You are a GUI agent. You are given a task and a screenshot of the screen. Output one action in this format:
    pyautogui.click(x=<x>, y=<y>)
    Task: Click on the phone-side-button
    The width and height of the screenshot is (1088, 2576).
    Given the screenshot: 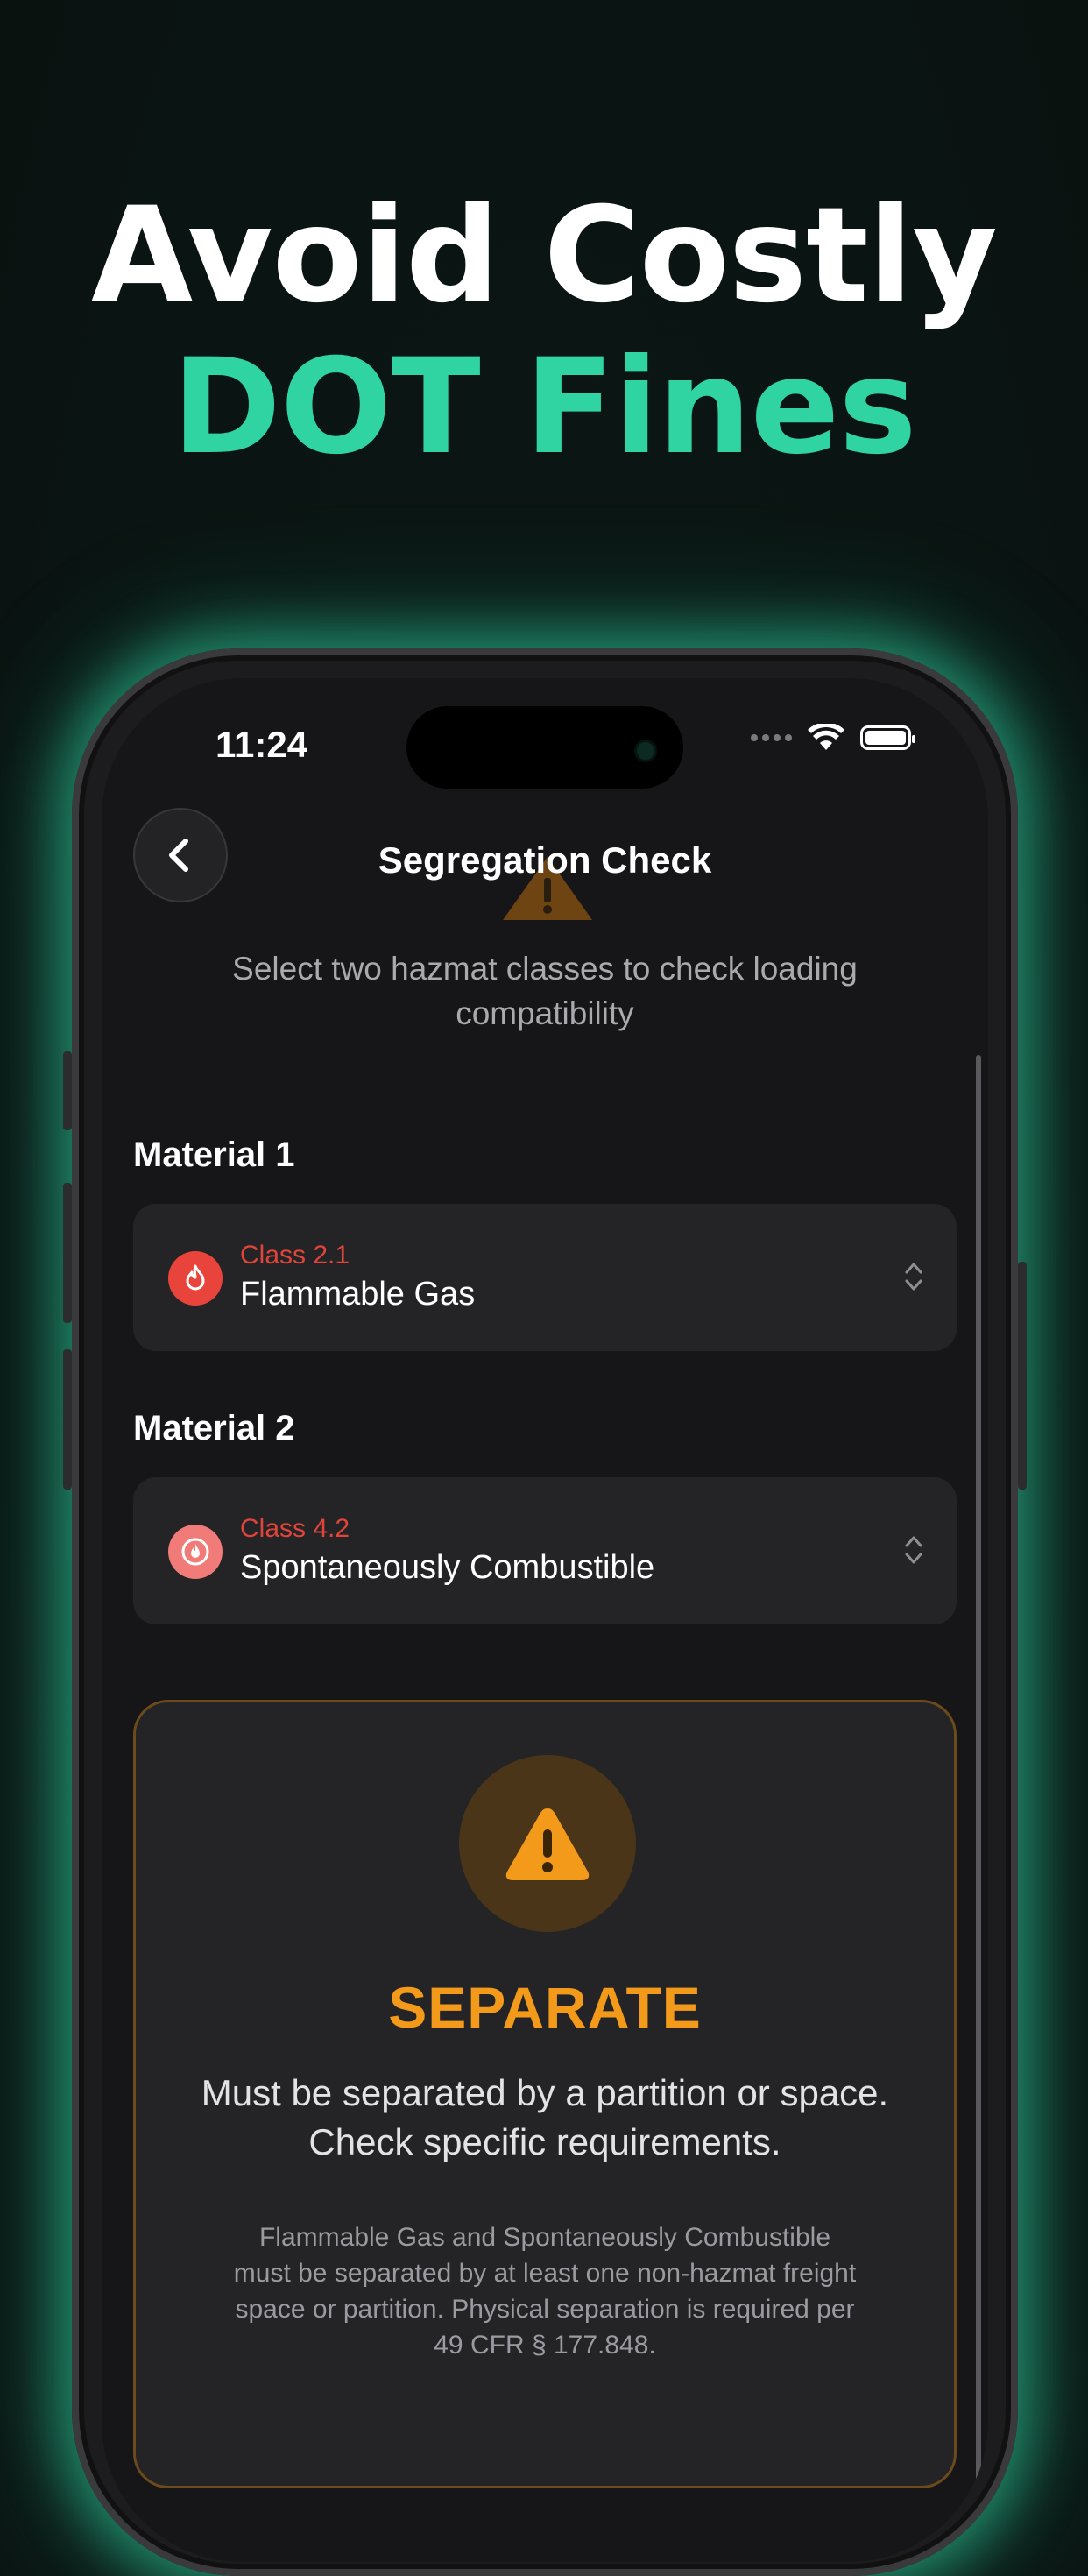 What is the action you would take?
    pyautogui.click(x=67, y=1090)
    